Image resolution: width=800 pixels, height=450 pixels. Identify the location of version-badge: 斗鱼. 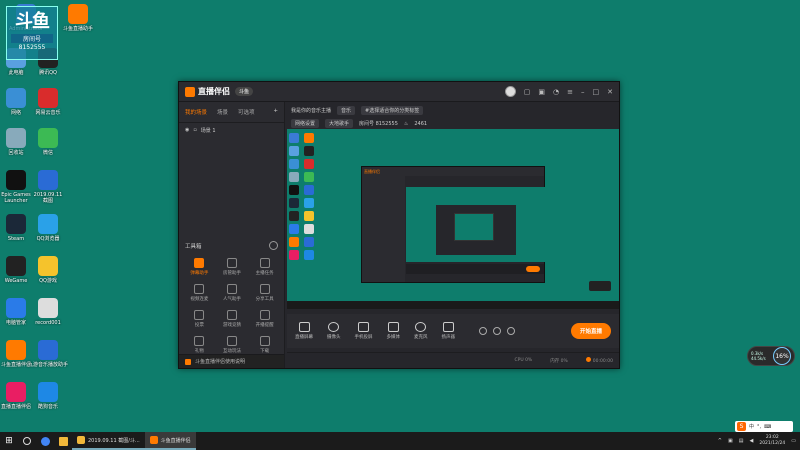
(244, 91).